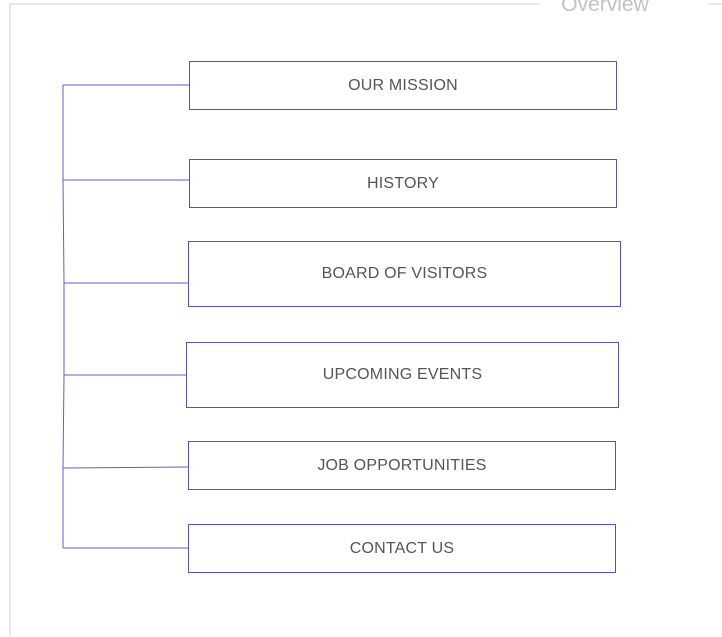 The width and height of the screenshot is (722, 637). I want to click on node-label: OUR MISSION, so click(403, 85).